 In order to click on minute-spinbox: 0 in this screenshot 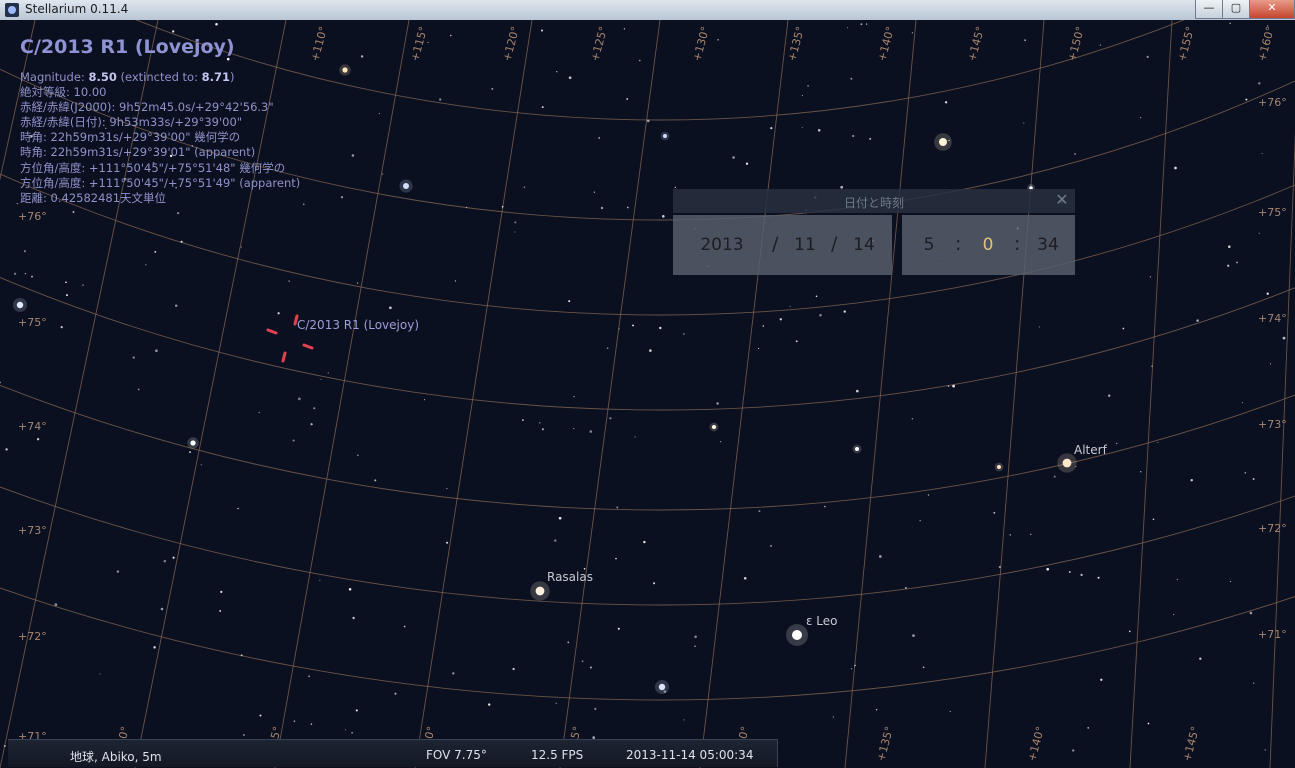, I will do `click(988, 245)`.